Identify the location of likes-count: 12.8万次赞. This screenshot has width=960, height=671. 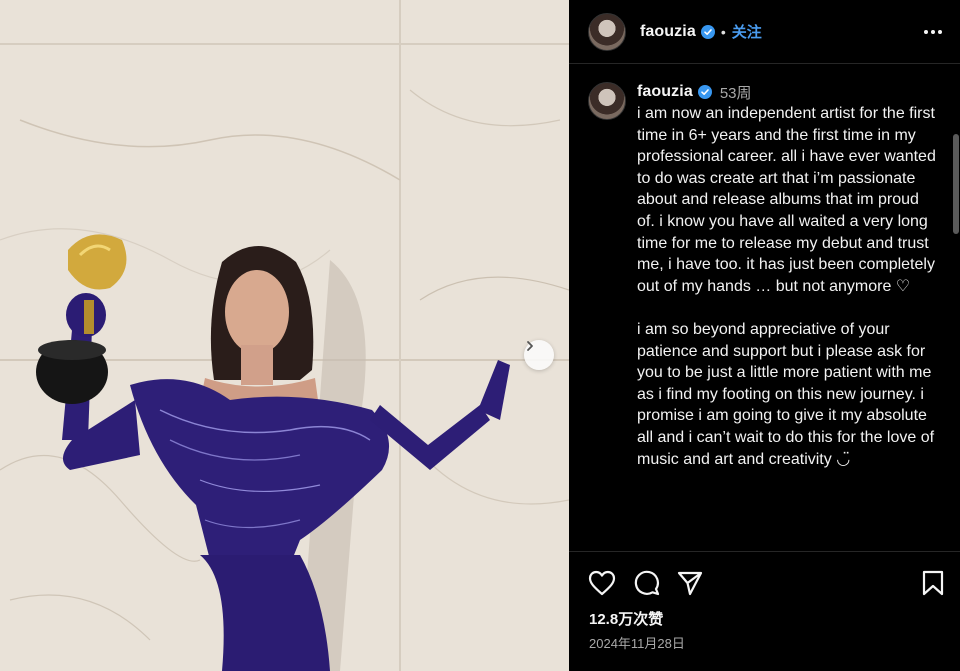
(626, 618).